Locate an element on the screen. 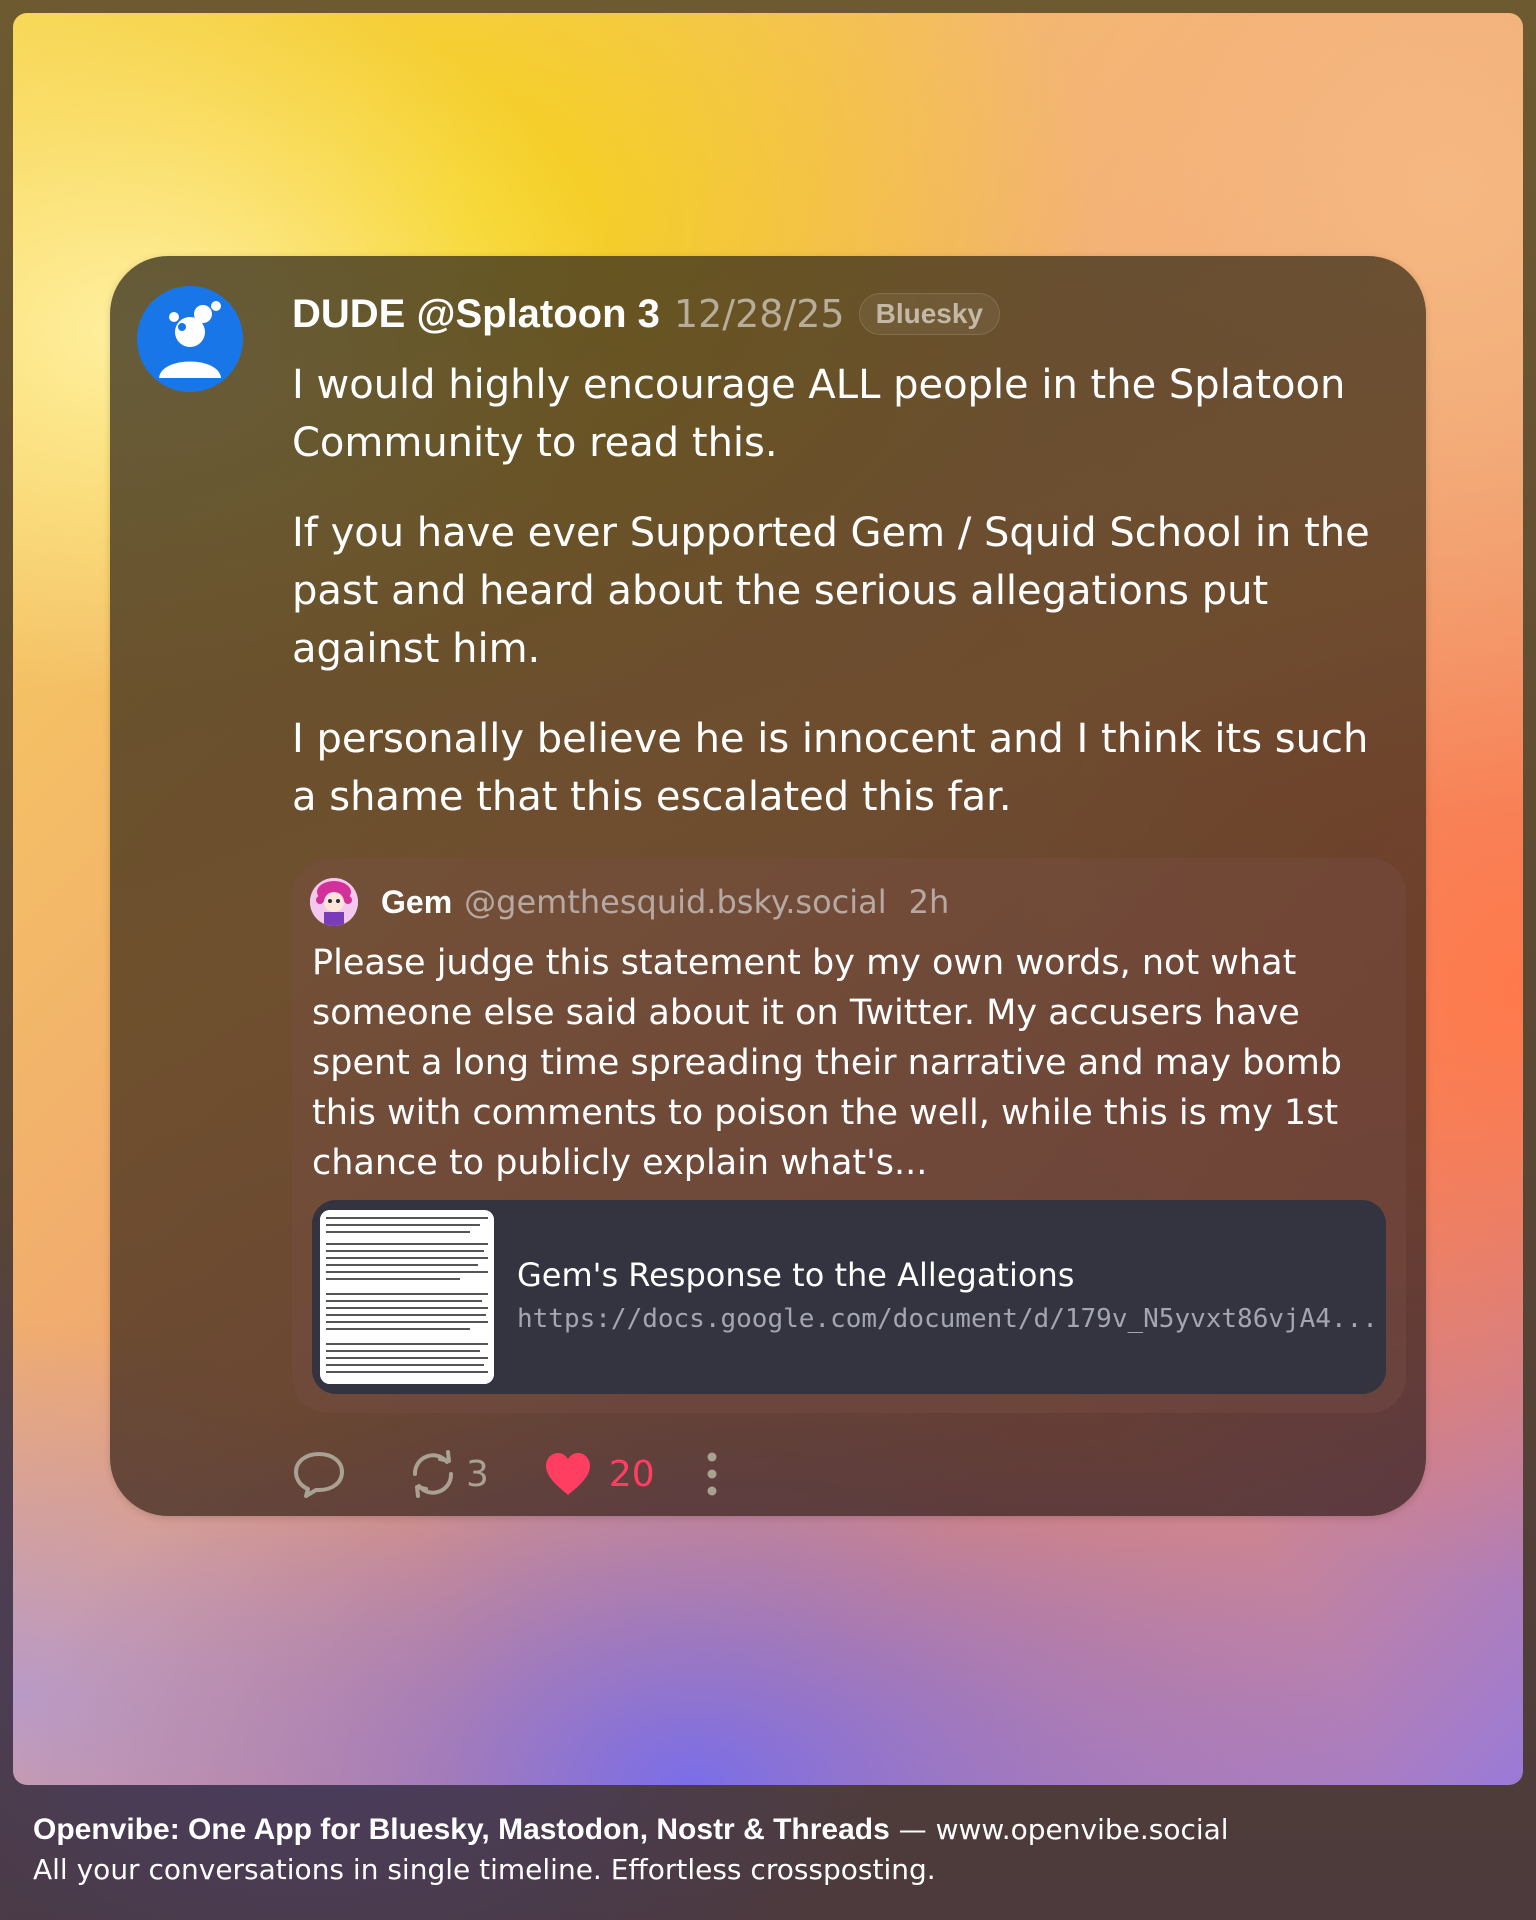 The width and height of the screenshot is (1536, 1920). link-title: Gem's Response to the Allegations is located at coordinates (795, 1275).